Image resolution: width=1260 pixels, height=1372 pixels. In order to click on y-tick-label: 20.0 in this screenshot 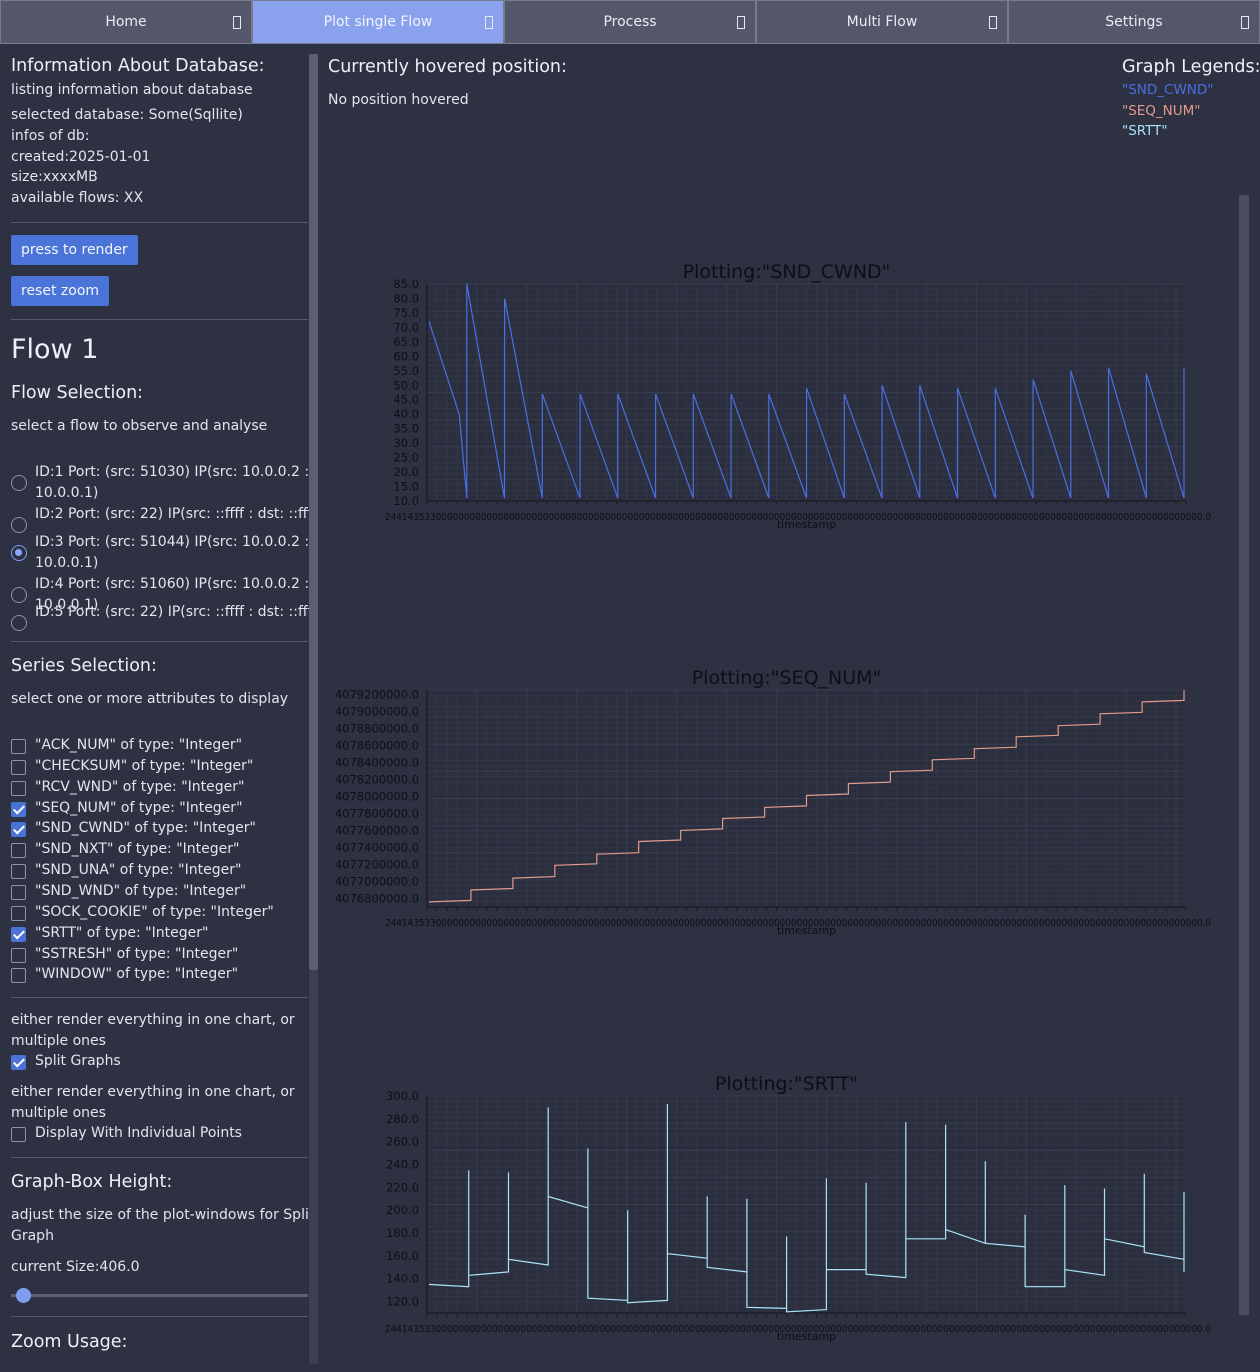, I will do `click(406, 472)`.